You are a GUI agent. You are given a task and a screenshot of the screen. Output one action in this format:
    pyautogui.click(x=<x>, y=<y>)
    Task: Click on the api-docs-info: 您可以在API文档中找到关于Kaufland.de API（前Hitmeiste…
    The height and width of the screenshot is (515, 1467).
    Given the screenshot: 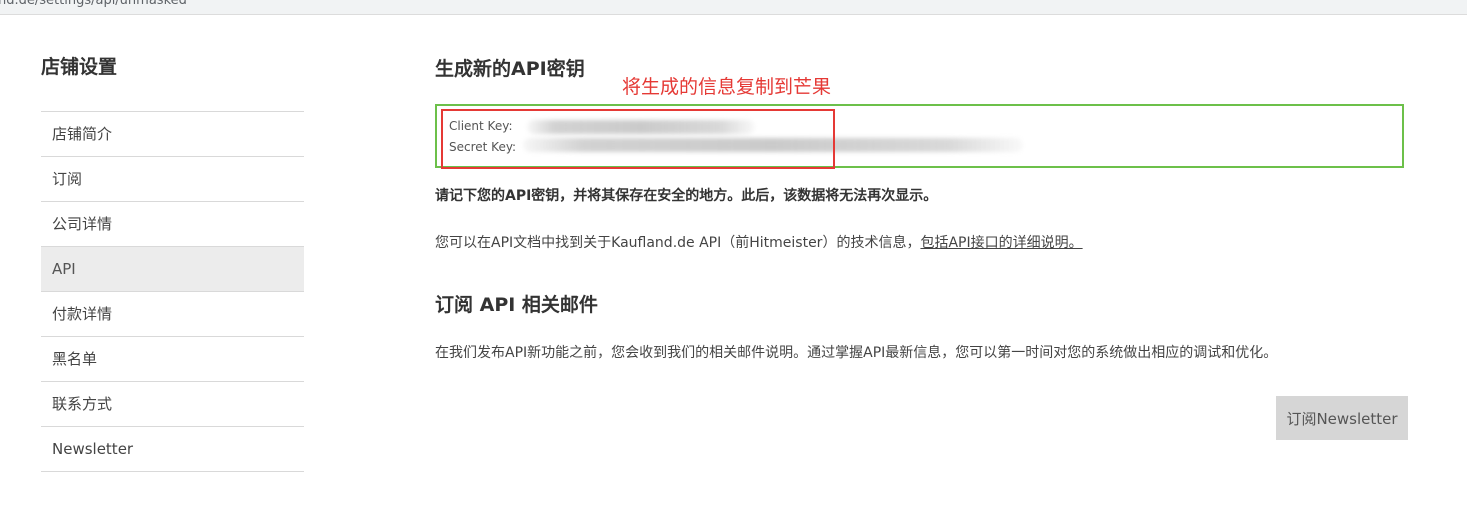 What is the action you would take?
    pyautogui.click(x=759, y=242)
    